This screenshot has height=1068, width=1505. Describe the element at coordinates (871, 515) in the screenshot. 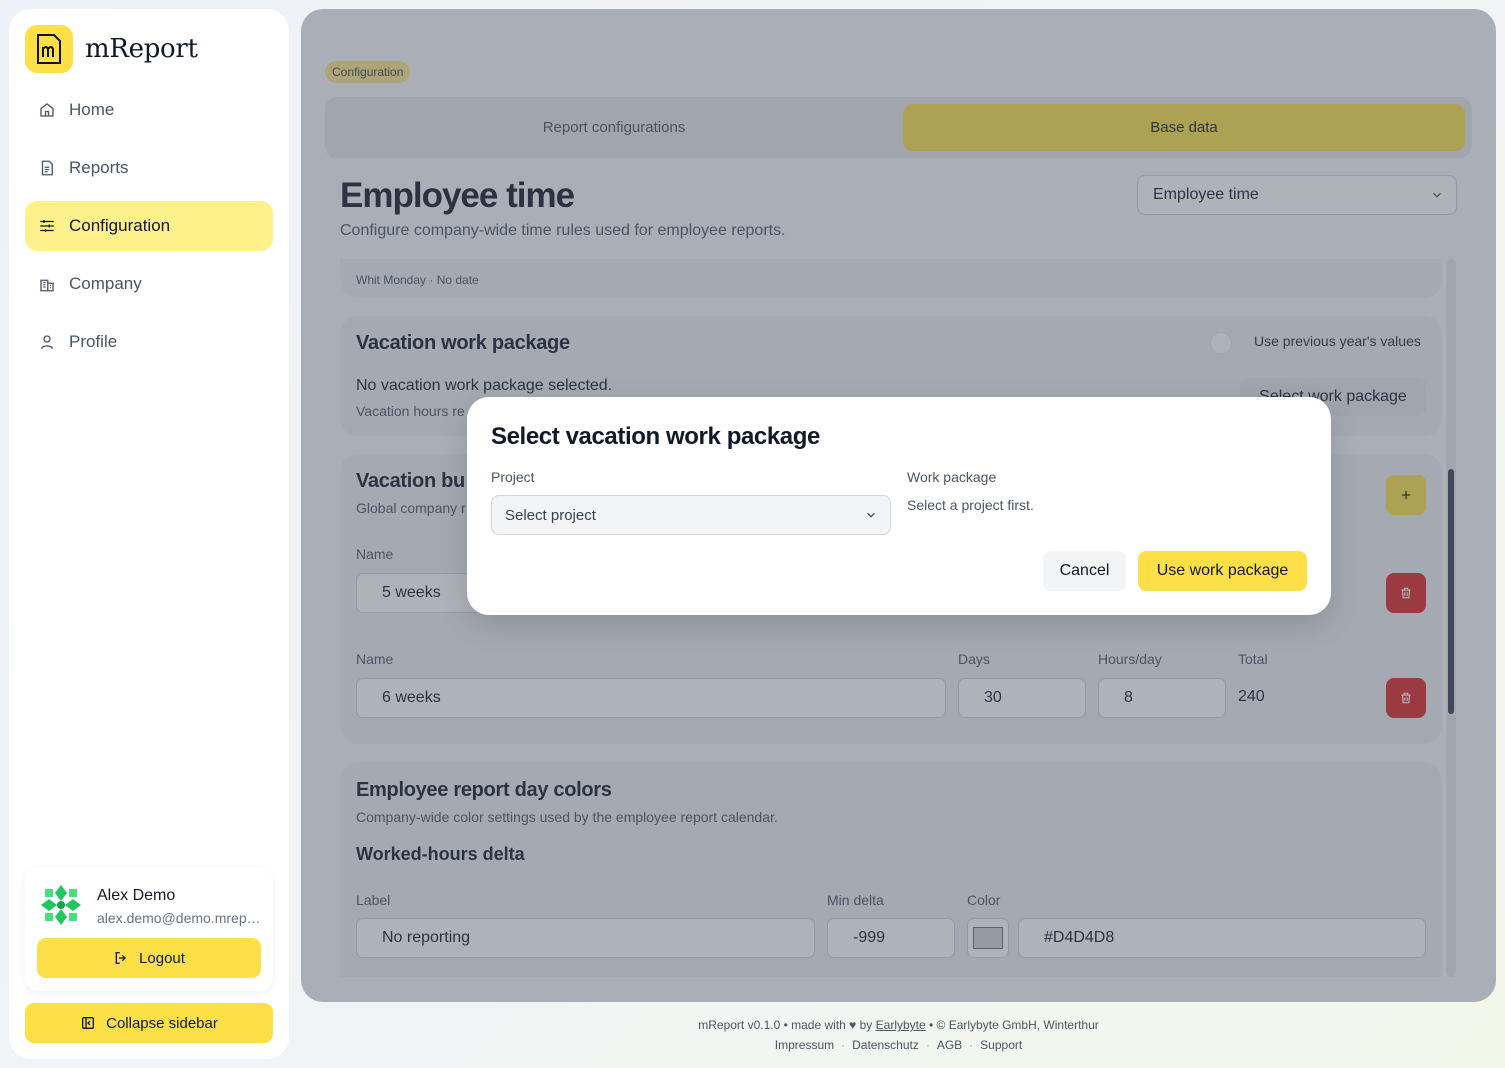

I see `chevron-down-icon` at that location.